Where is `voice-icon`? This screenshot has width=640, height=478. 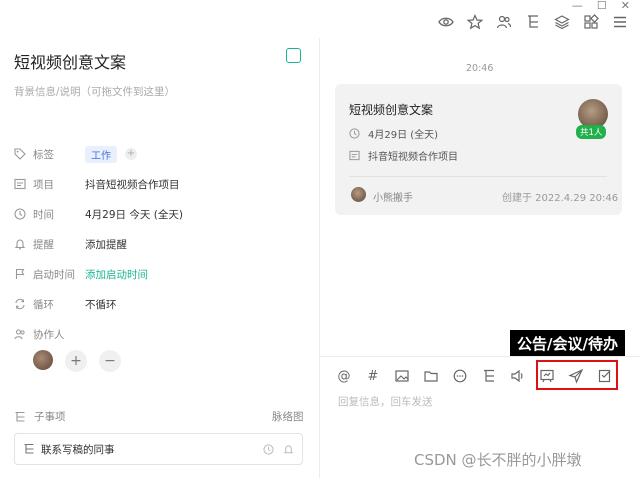
voice-icon is located at coordinates (518, 376).